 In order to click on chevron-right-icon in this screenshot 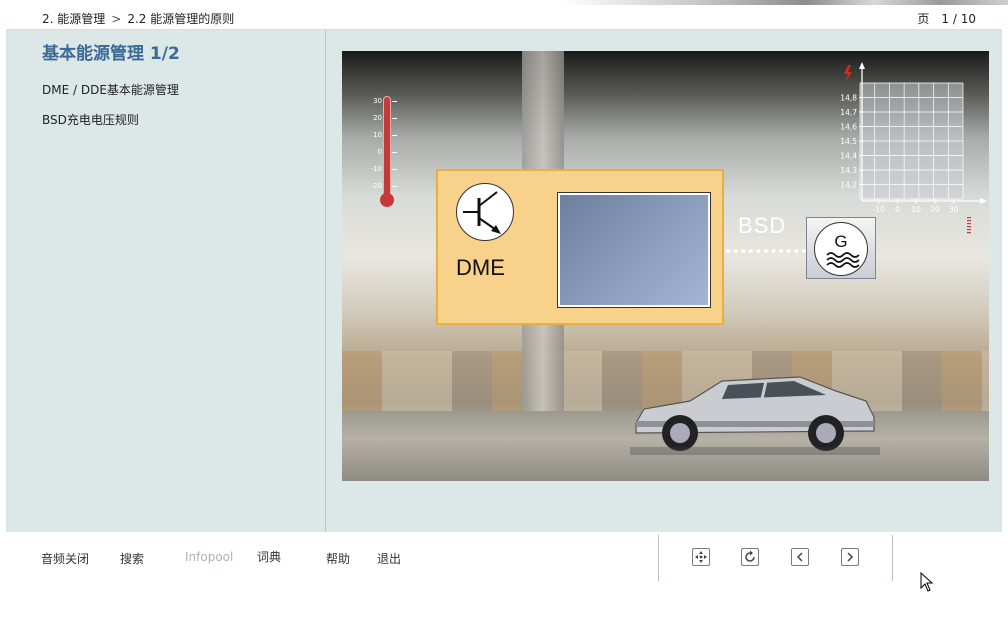, I will do `click(850, 557)`.